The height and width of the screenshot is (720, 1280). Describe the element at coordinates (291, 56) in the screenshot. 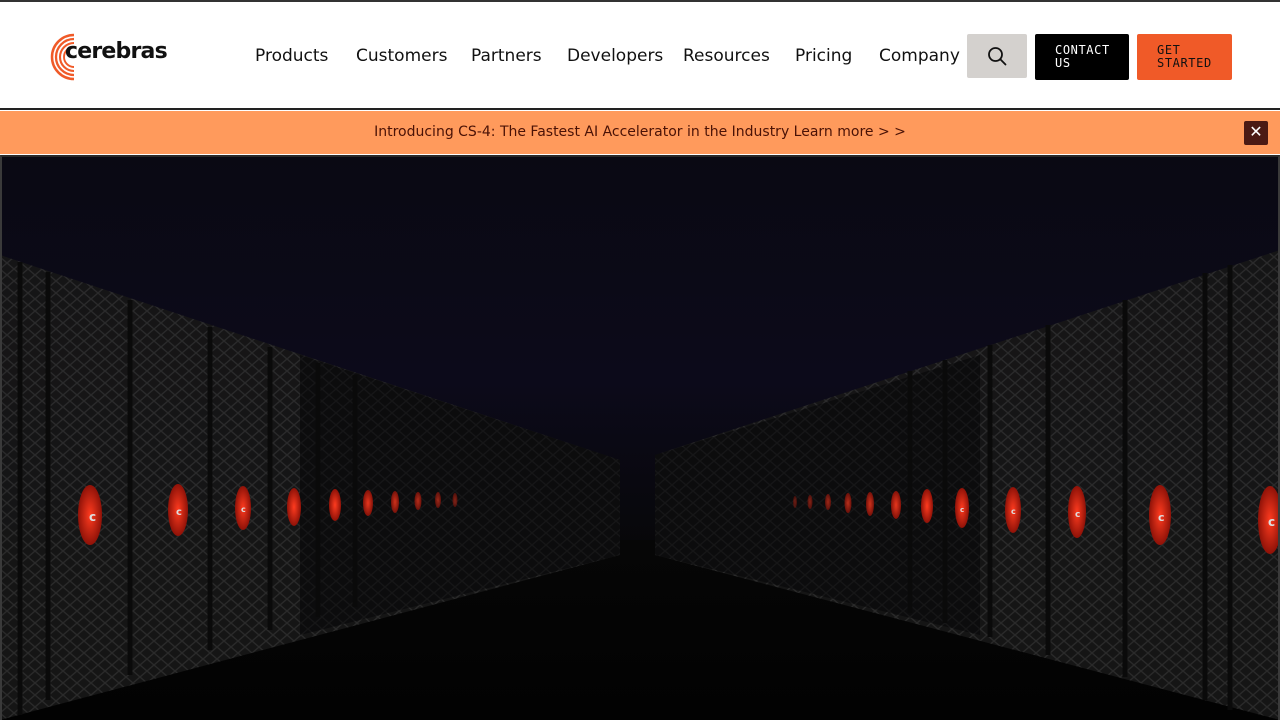

I see `nav-products: Products` at that location.